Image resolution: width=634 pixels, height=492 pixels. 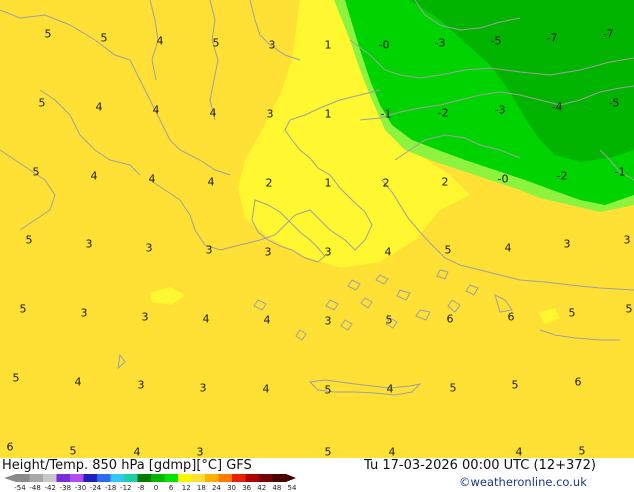 I want to click on scale-arrow-left, so click(x=10, y=478).